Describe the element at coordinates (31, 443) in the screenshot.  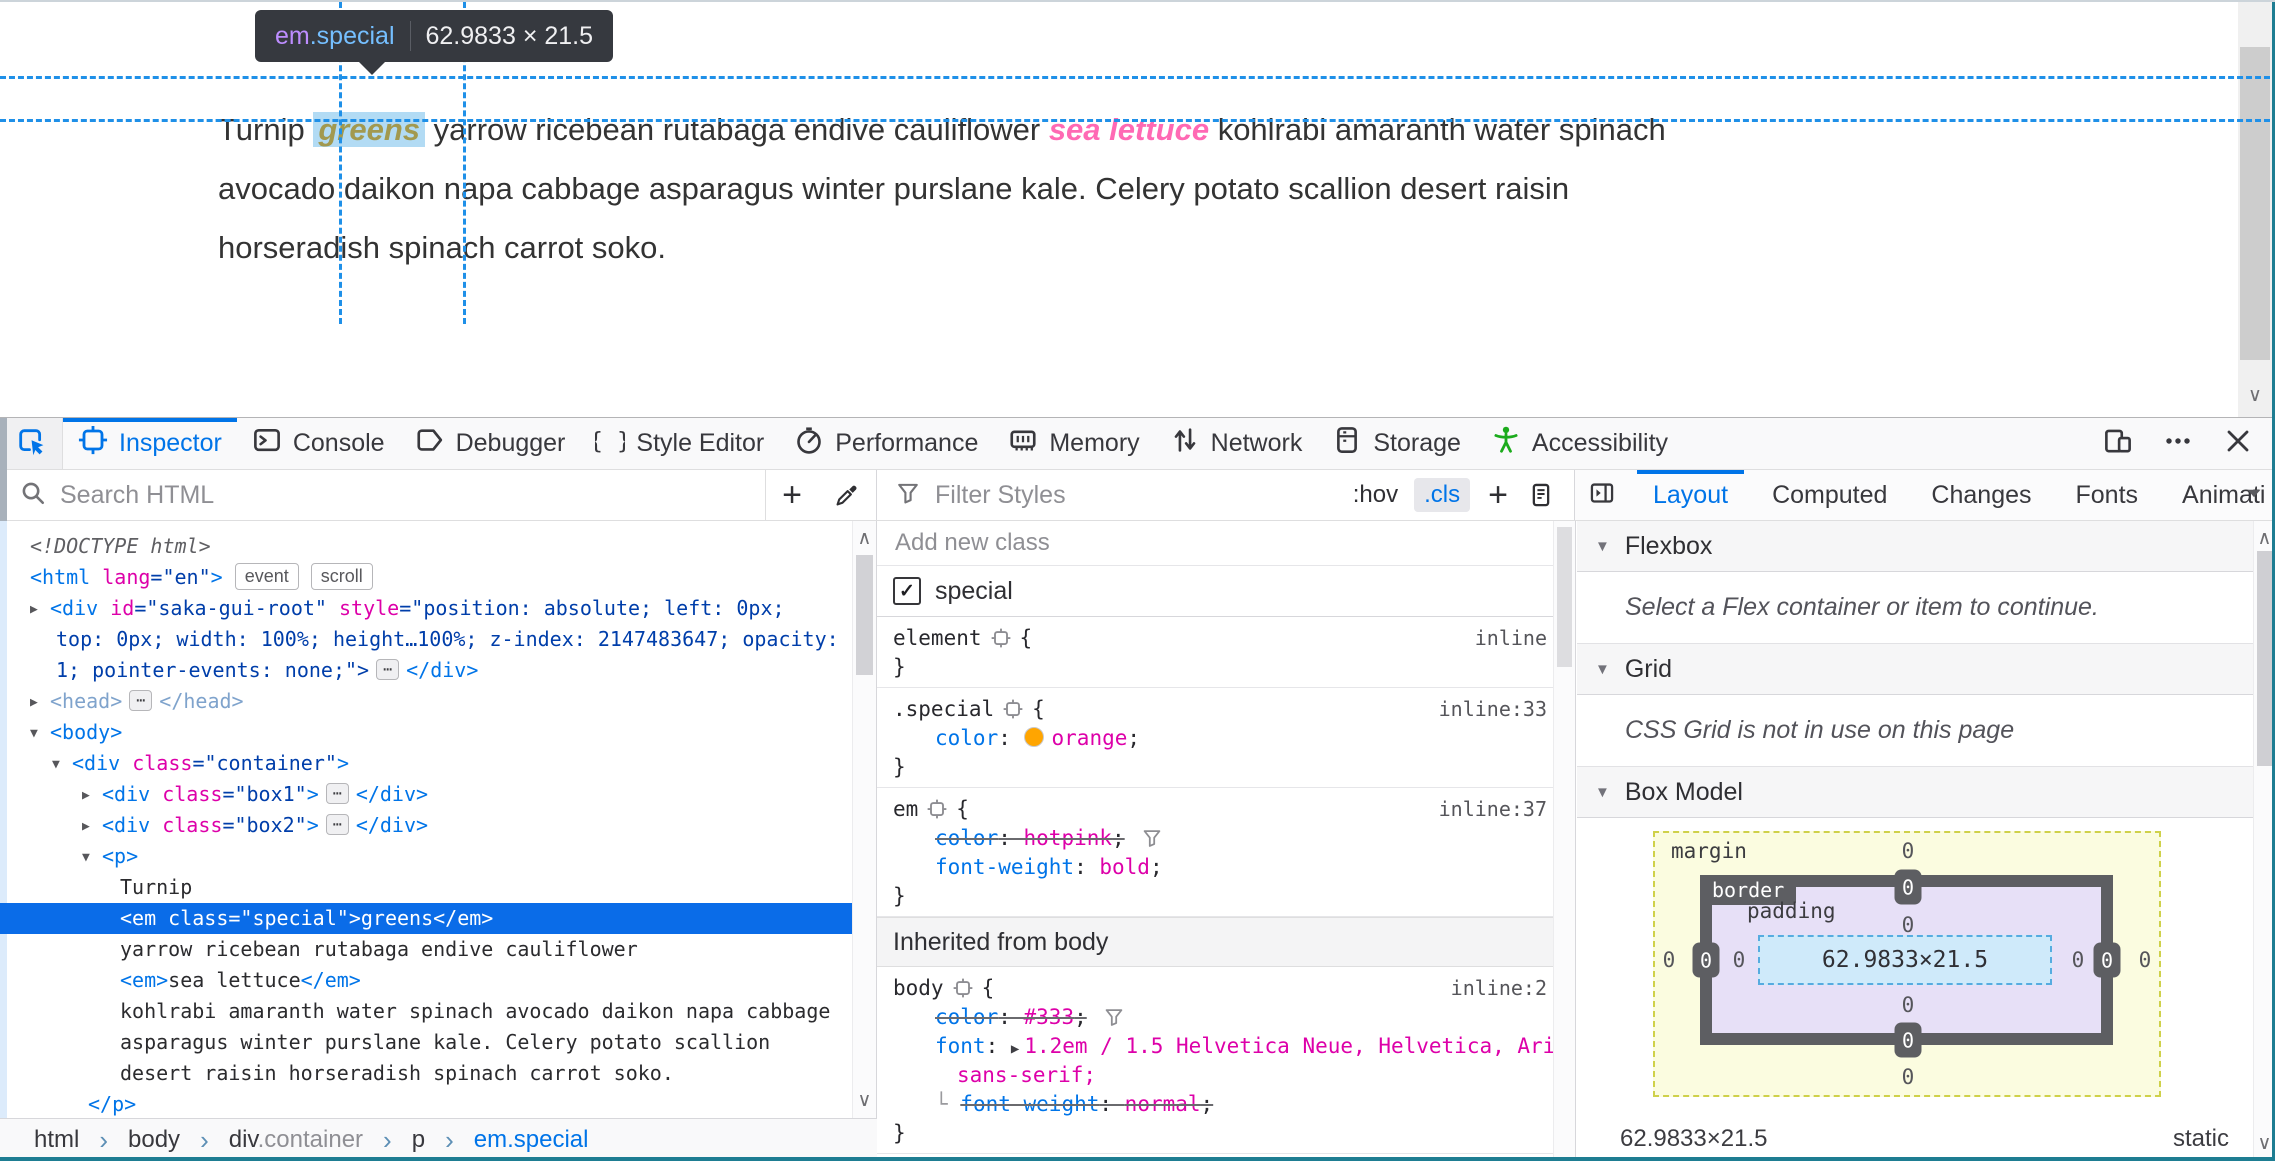
I see `node-picker-button` at that location.